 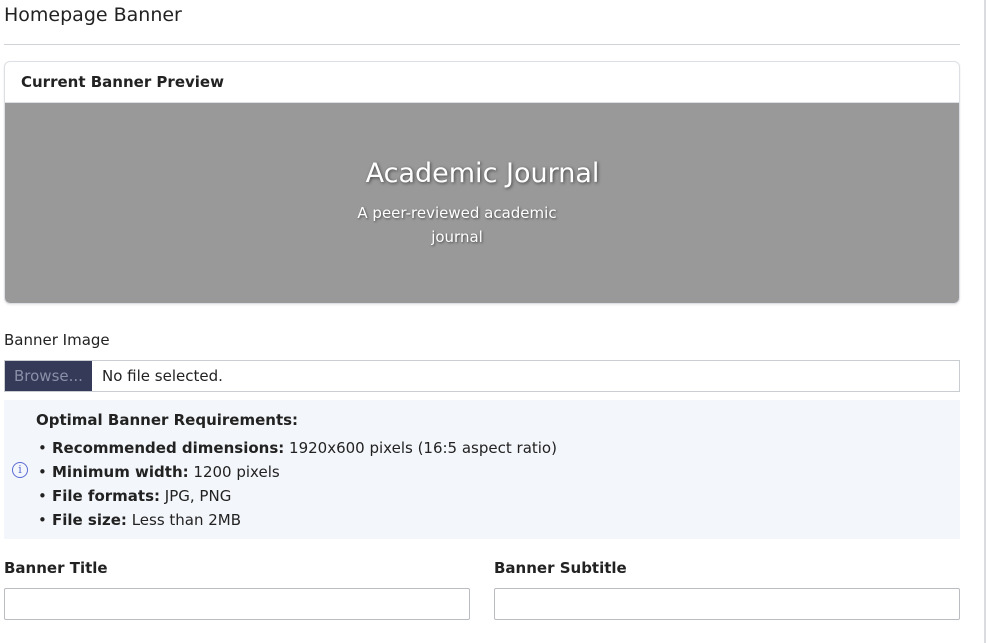 I want to click on banner-title-label: Banner Title, so click(x=56, y=568).